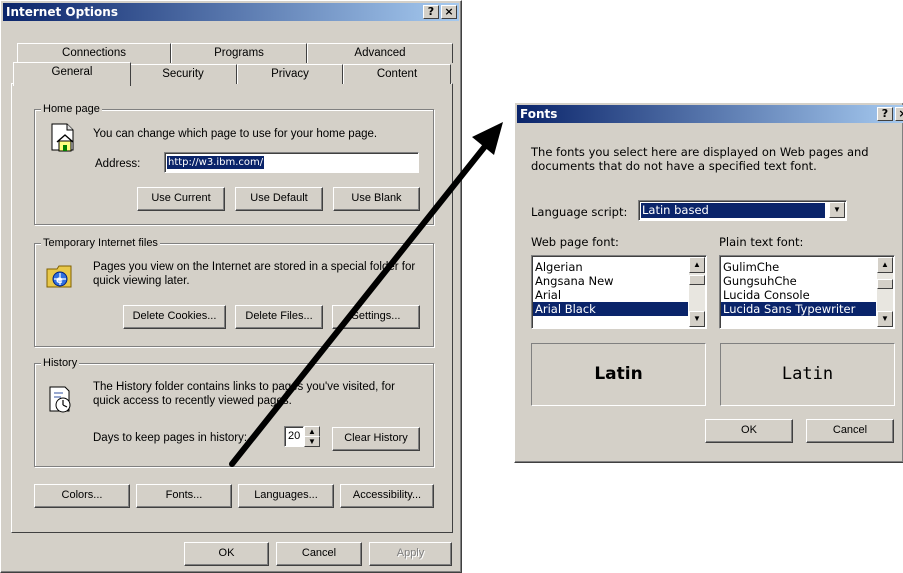 The height and width of the screenshot is (573, 903). I want to click on clear-history-button: Clear History, so click(376, 439).